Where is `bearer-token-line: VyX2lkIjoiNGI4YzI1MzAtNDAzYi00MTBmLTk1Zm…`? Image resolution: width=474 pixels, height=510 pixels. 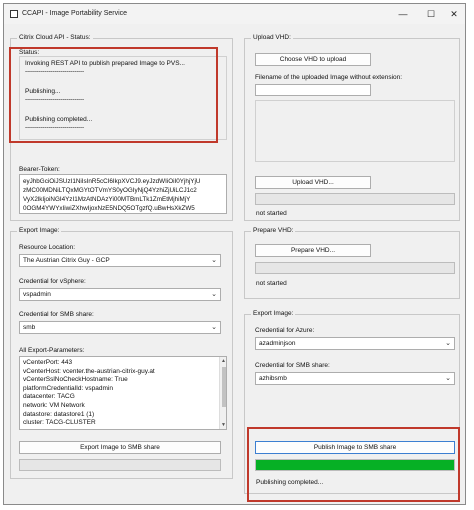 bearer-token-line: VyX2lkIjoiNGI4YzI1MzAtNDAzYi00MTBmLTk1Zm… is located at coordinates (107, 199).